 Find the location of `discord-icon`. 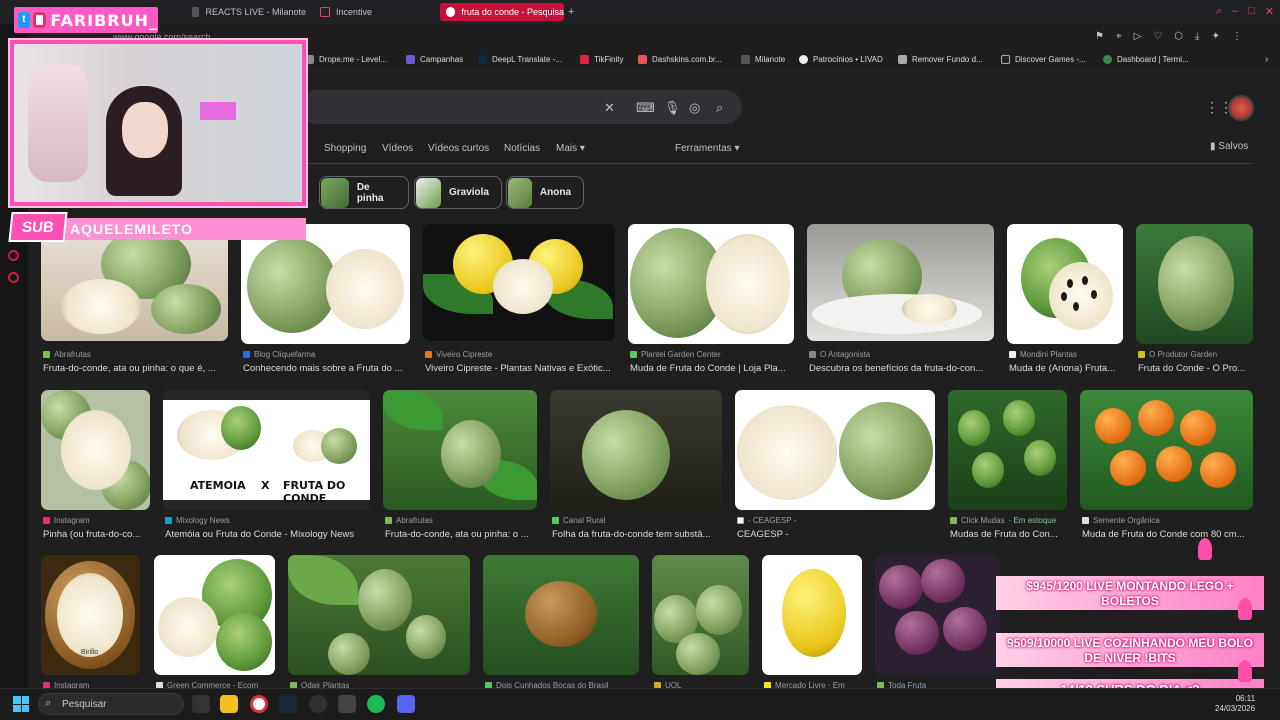

discord-icon is located at coordinates (406, 704).